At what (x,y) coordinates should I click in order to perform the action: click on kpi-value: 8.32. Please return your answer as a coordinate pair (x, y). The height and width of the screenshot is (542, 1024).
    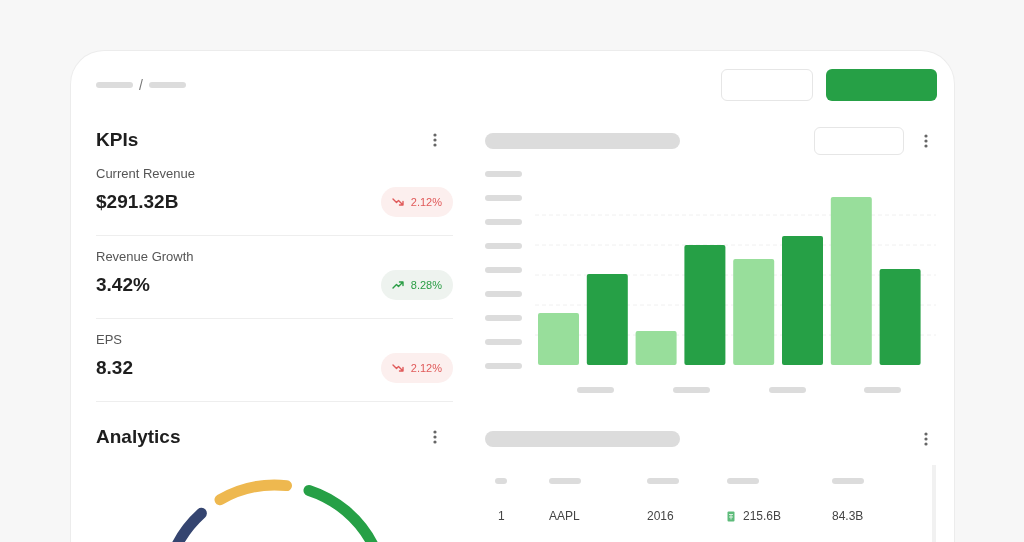
    Looking at the image, I should click on (114, 368).